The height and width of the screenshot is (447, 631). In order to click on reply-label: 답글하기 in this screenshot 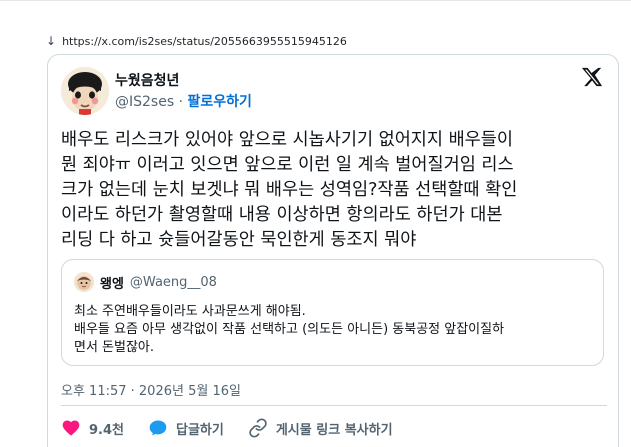, I will do `click(200, 430)`.